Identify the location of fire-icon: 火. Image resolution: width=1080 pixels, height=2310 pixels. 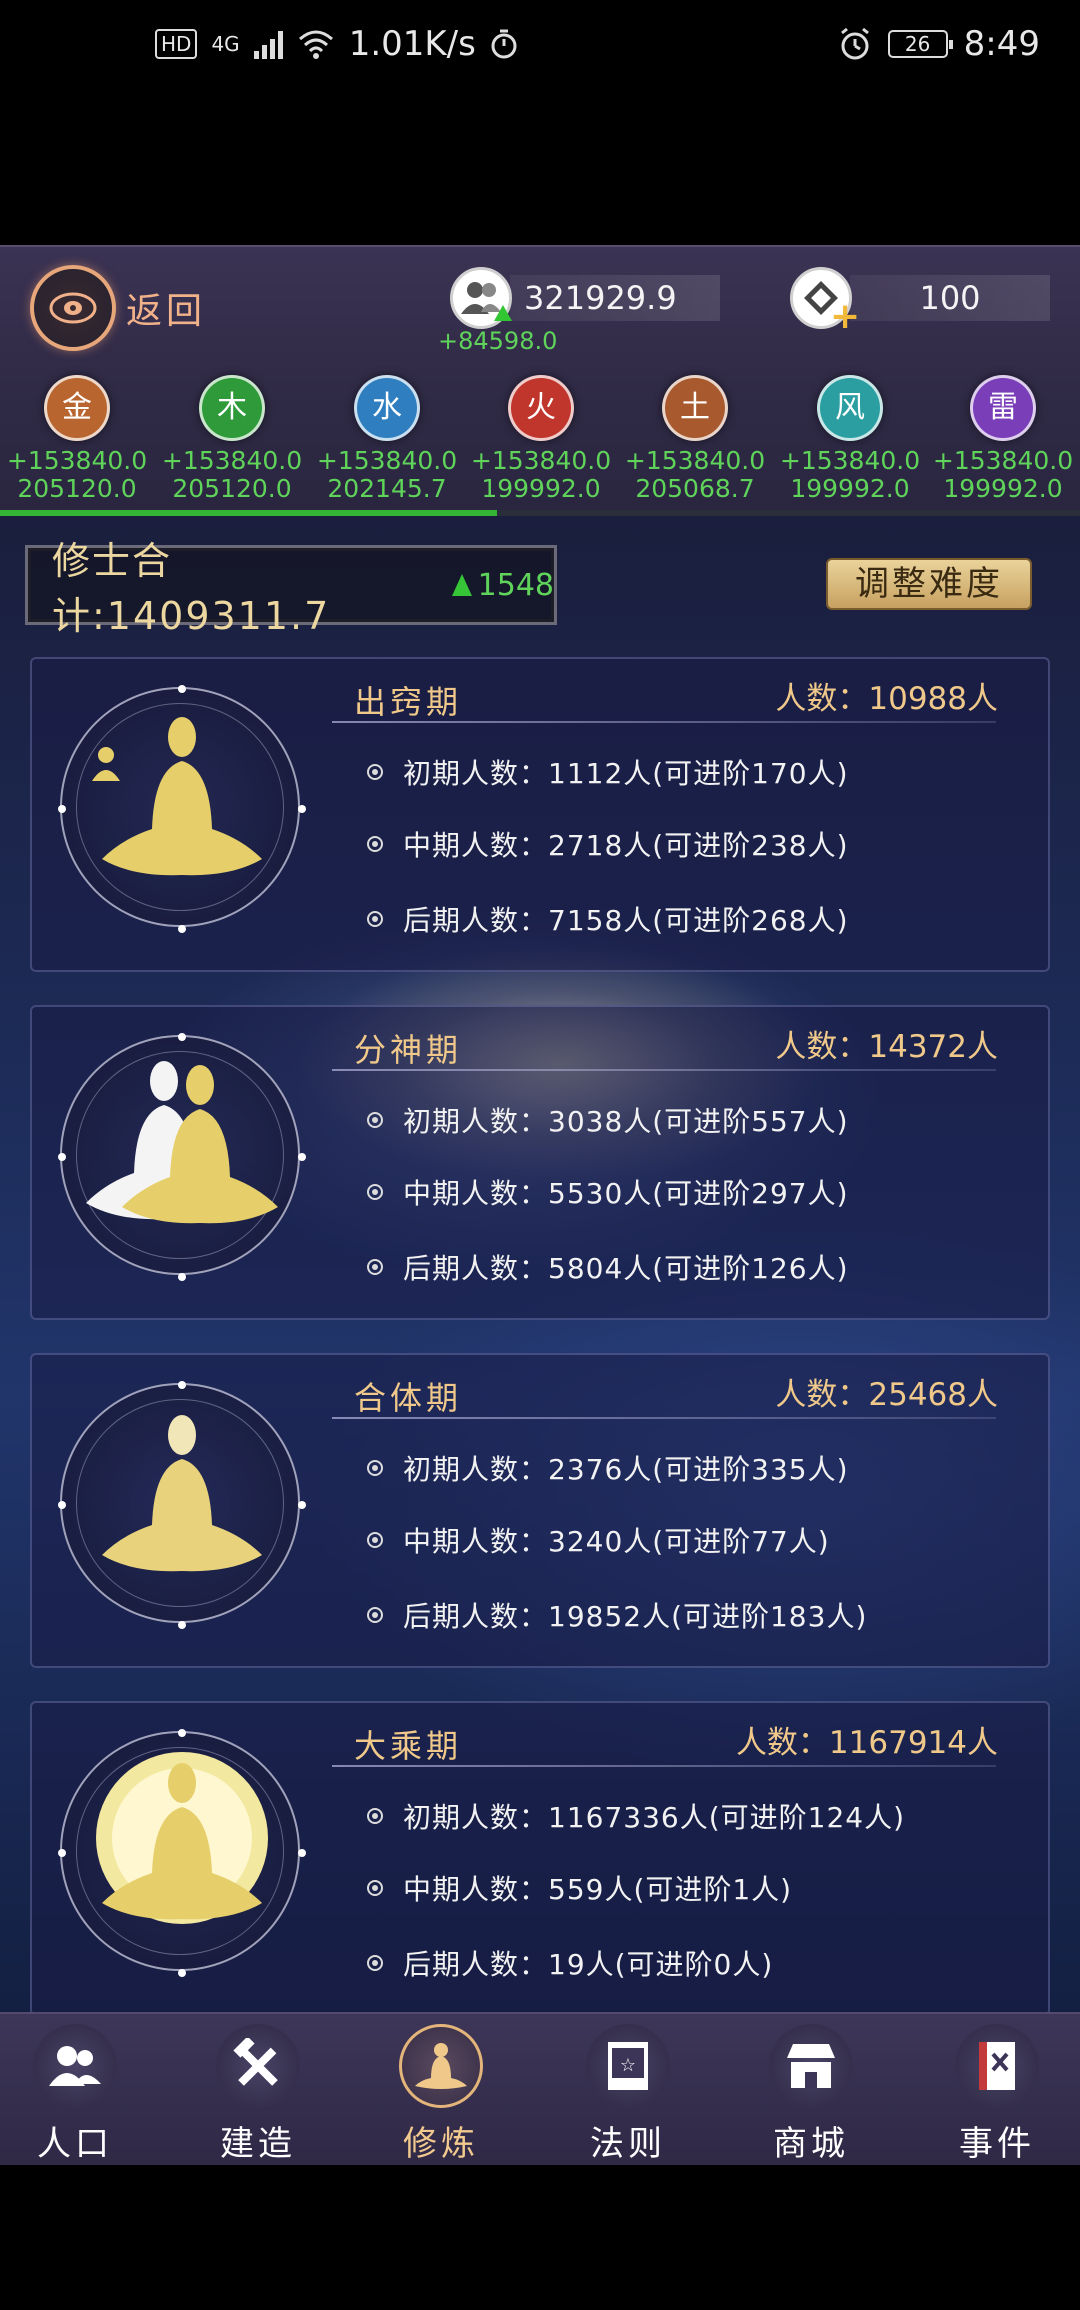
(541, 408).